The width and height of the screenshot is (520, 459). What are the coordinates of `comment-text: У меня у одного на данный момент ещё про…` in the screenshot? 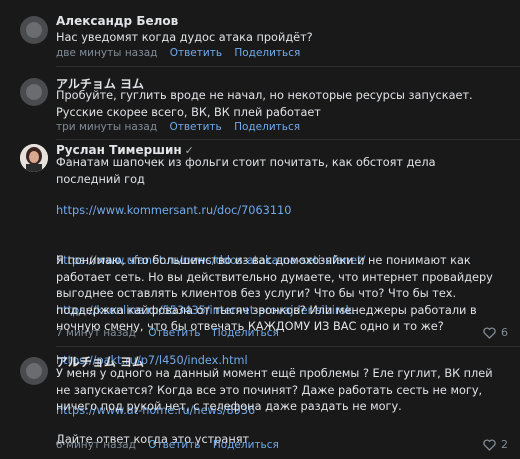 It's located at (274, 406).